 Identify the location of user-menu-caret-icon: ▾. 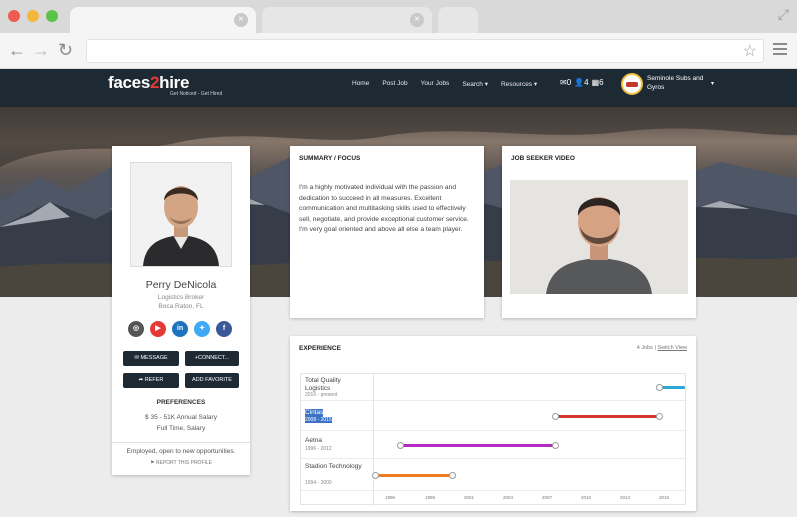
(712, 83).